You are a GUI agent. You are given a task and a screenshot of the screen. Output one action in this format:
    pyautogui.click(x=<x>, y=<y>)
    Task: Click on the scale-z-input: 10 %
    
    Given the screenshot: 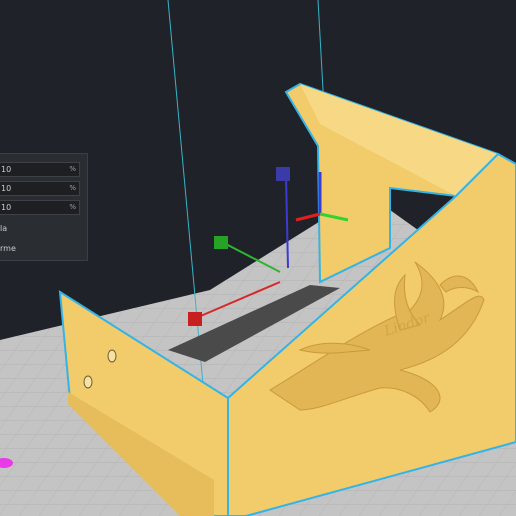 What is the action you would take?
    pyautogui.click(x=40, y=207)
    